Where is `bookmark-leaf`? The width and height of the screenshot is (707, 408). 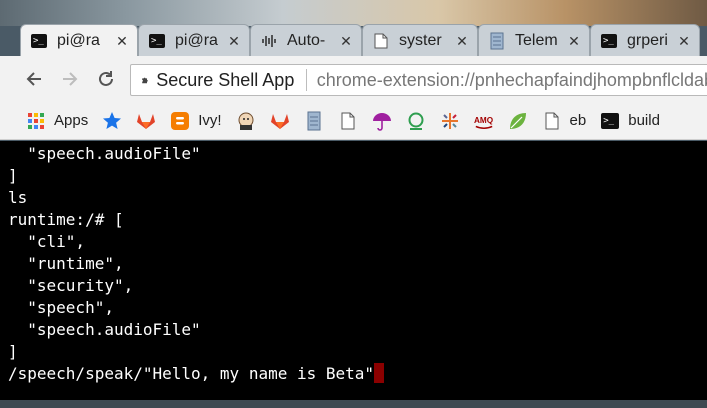
bookmark-leaf is located at coordinates (518, 121).